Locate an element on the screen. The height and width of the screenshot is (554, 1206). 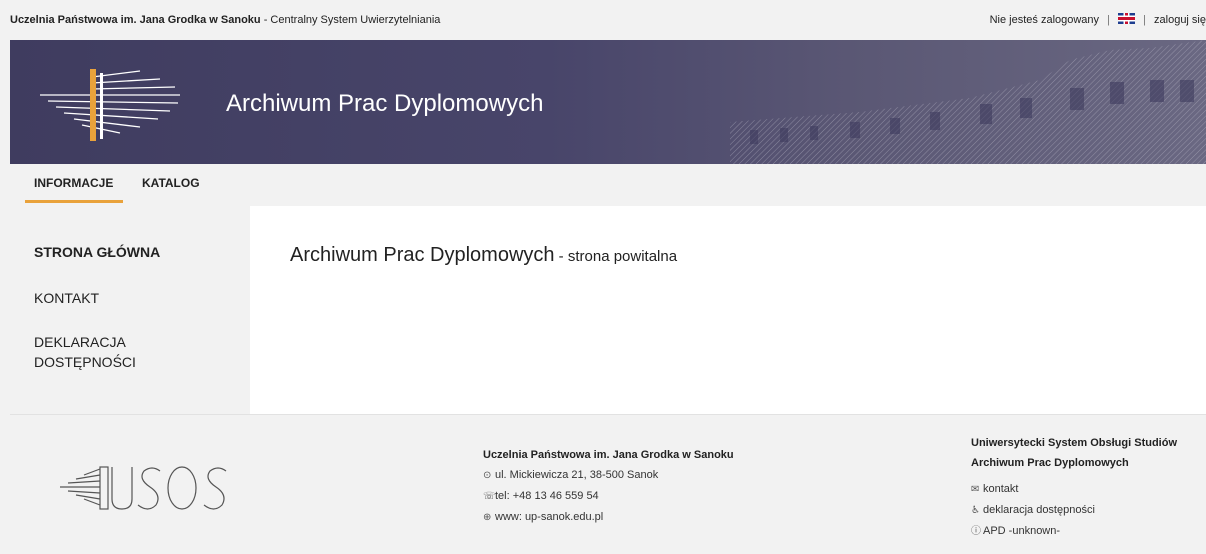
footer-system-name: Uniwersytecki System Obsługi Studiów is located at coordinates (1074, 443).